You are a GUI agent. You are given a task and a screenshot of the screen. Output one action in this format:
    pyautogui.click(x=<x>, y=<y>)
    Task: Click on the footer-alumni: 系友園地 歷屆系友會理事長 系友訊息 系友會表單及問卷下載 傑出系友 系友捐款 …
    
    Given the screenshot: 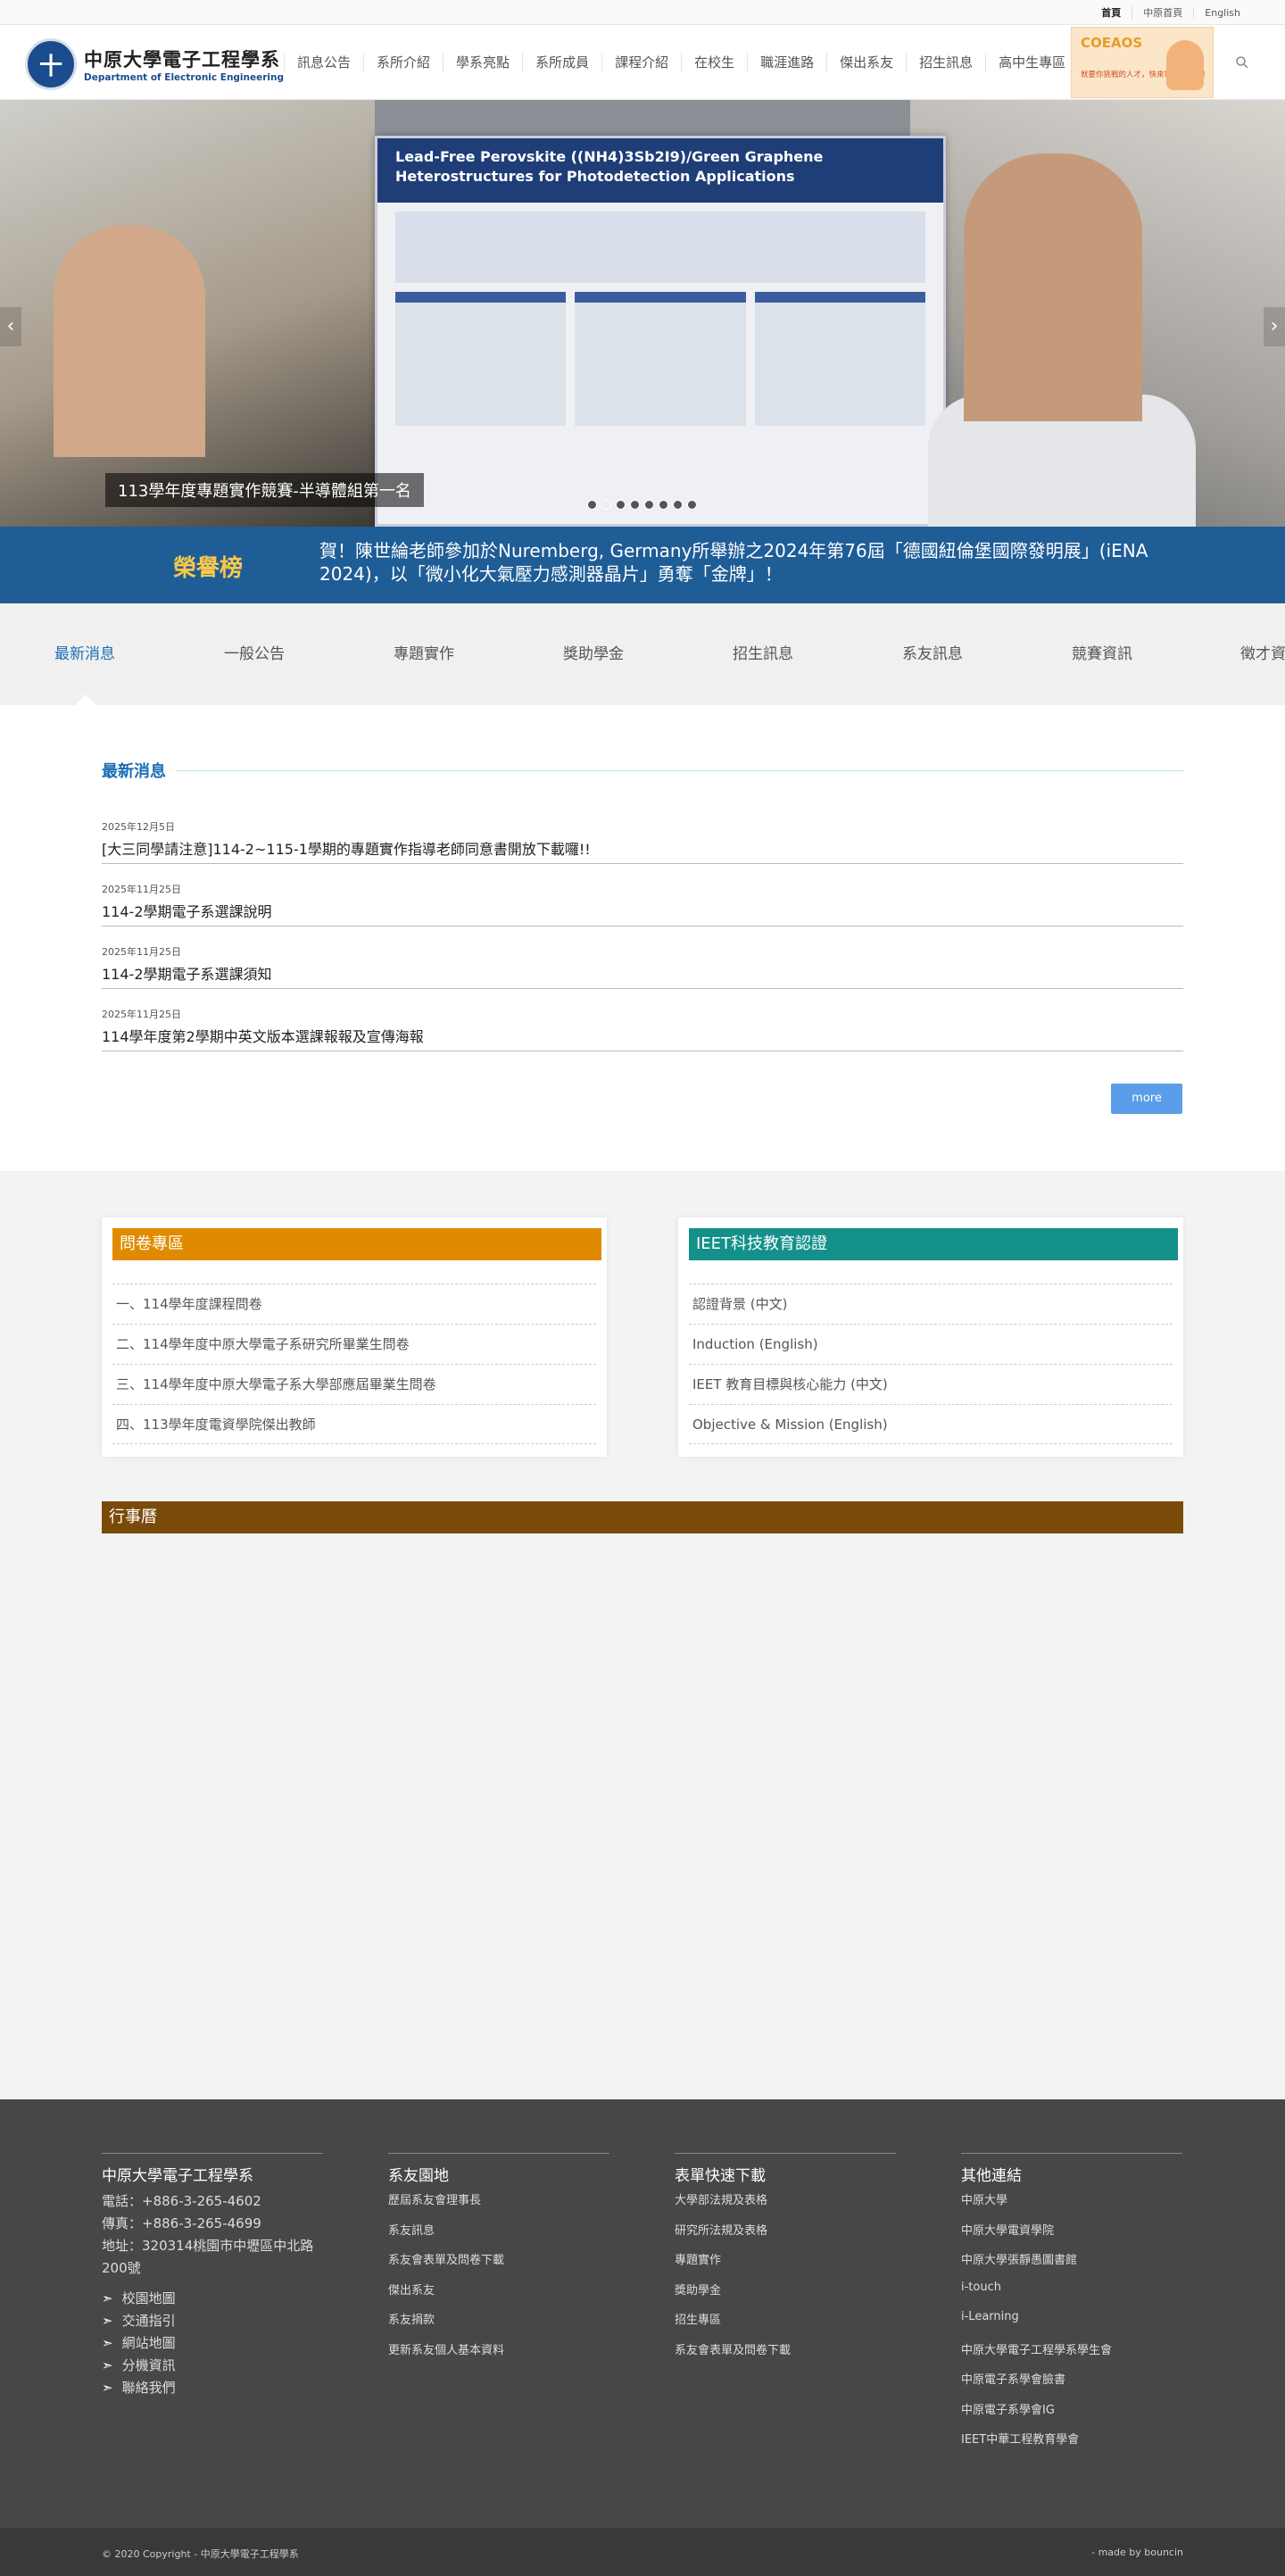 What is the action you would take?
    pyautogui.click(x=499, y=2261)
    